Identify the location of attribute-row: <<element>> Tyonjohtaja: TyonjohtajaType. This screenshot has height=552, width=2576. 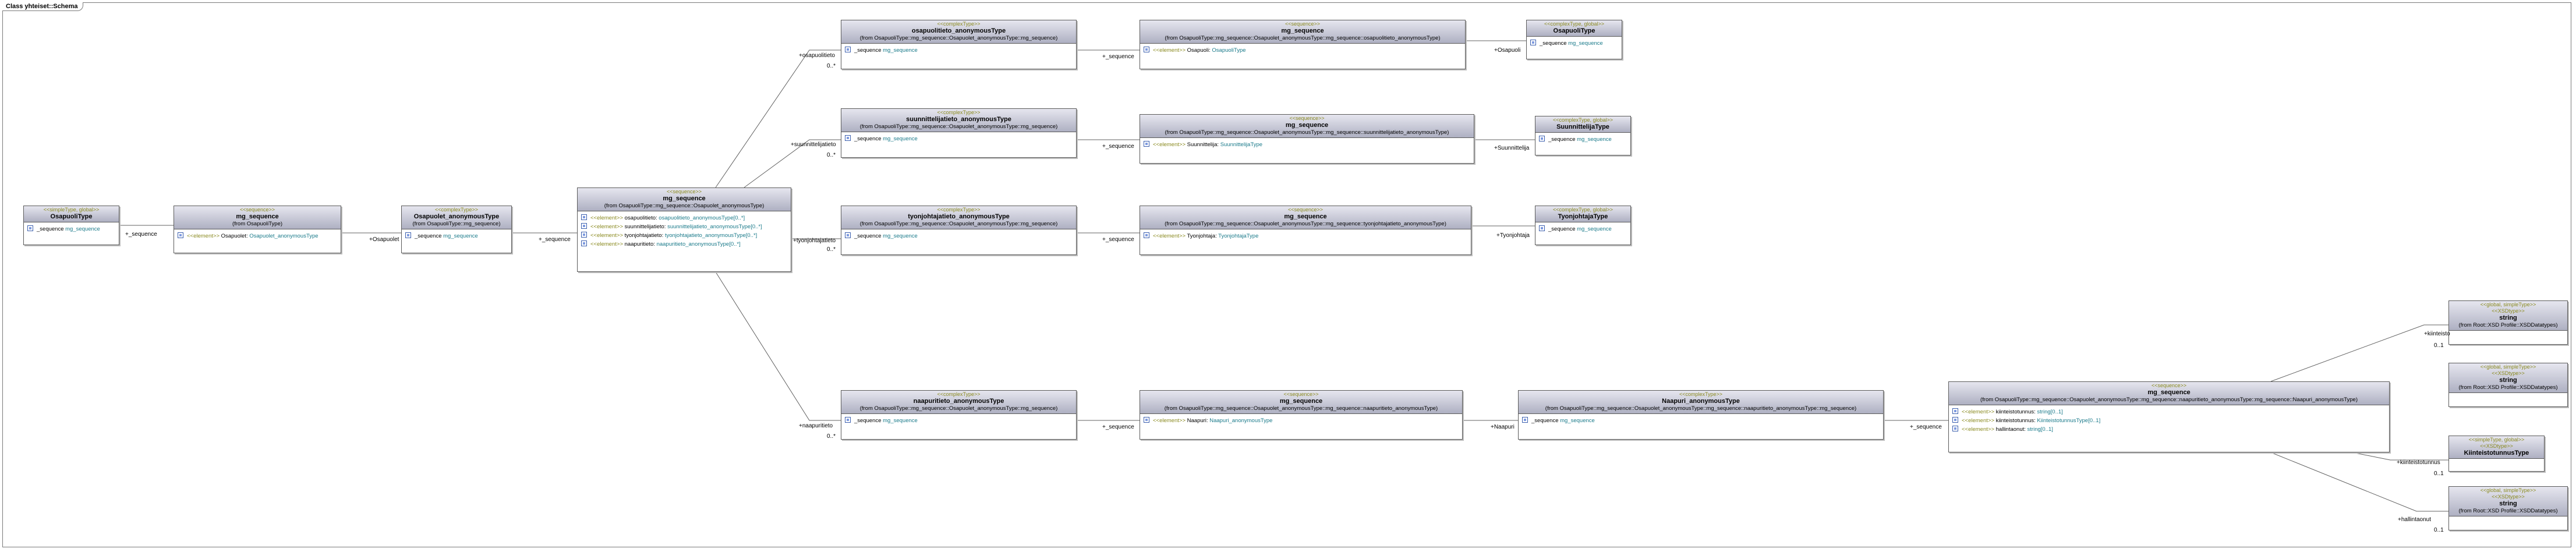
(1305, 236).